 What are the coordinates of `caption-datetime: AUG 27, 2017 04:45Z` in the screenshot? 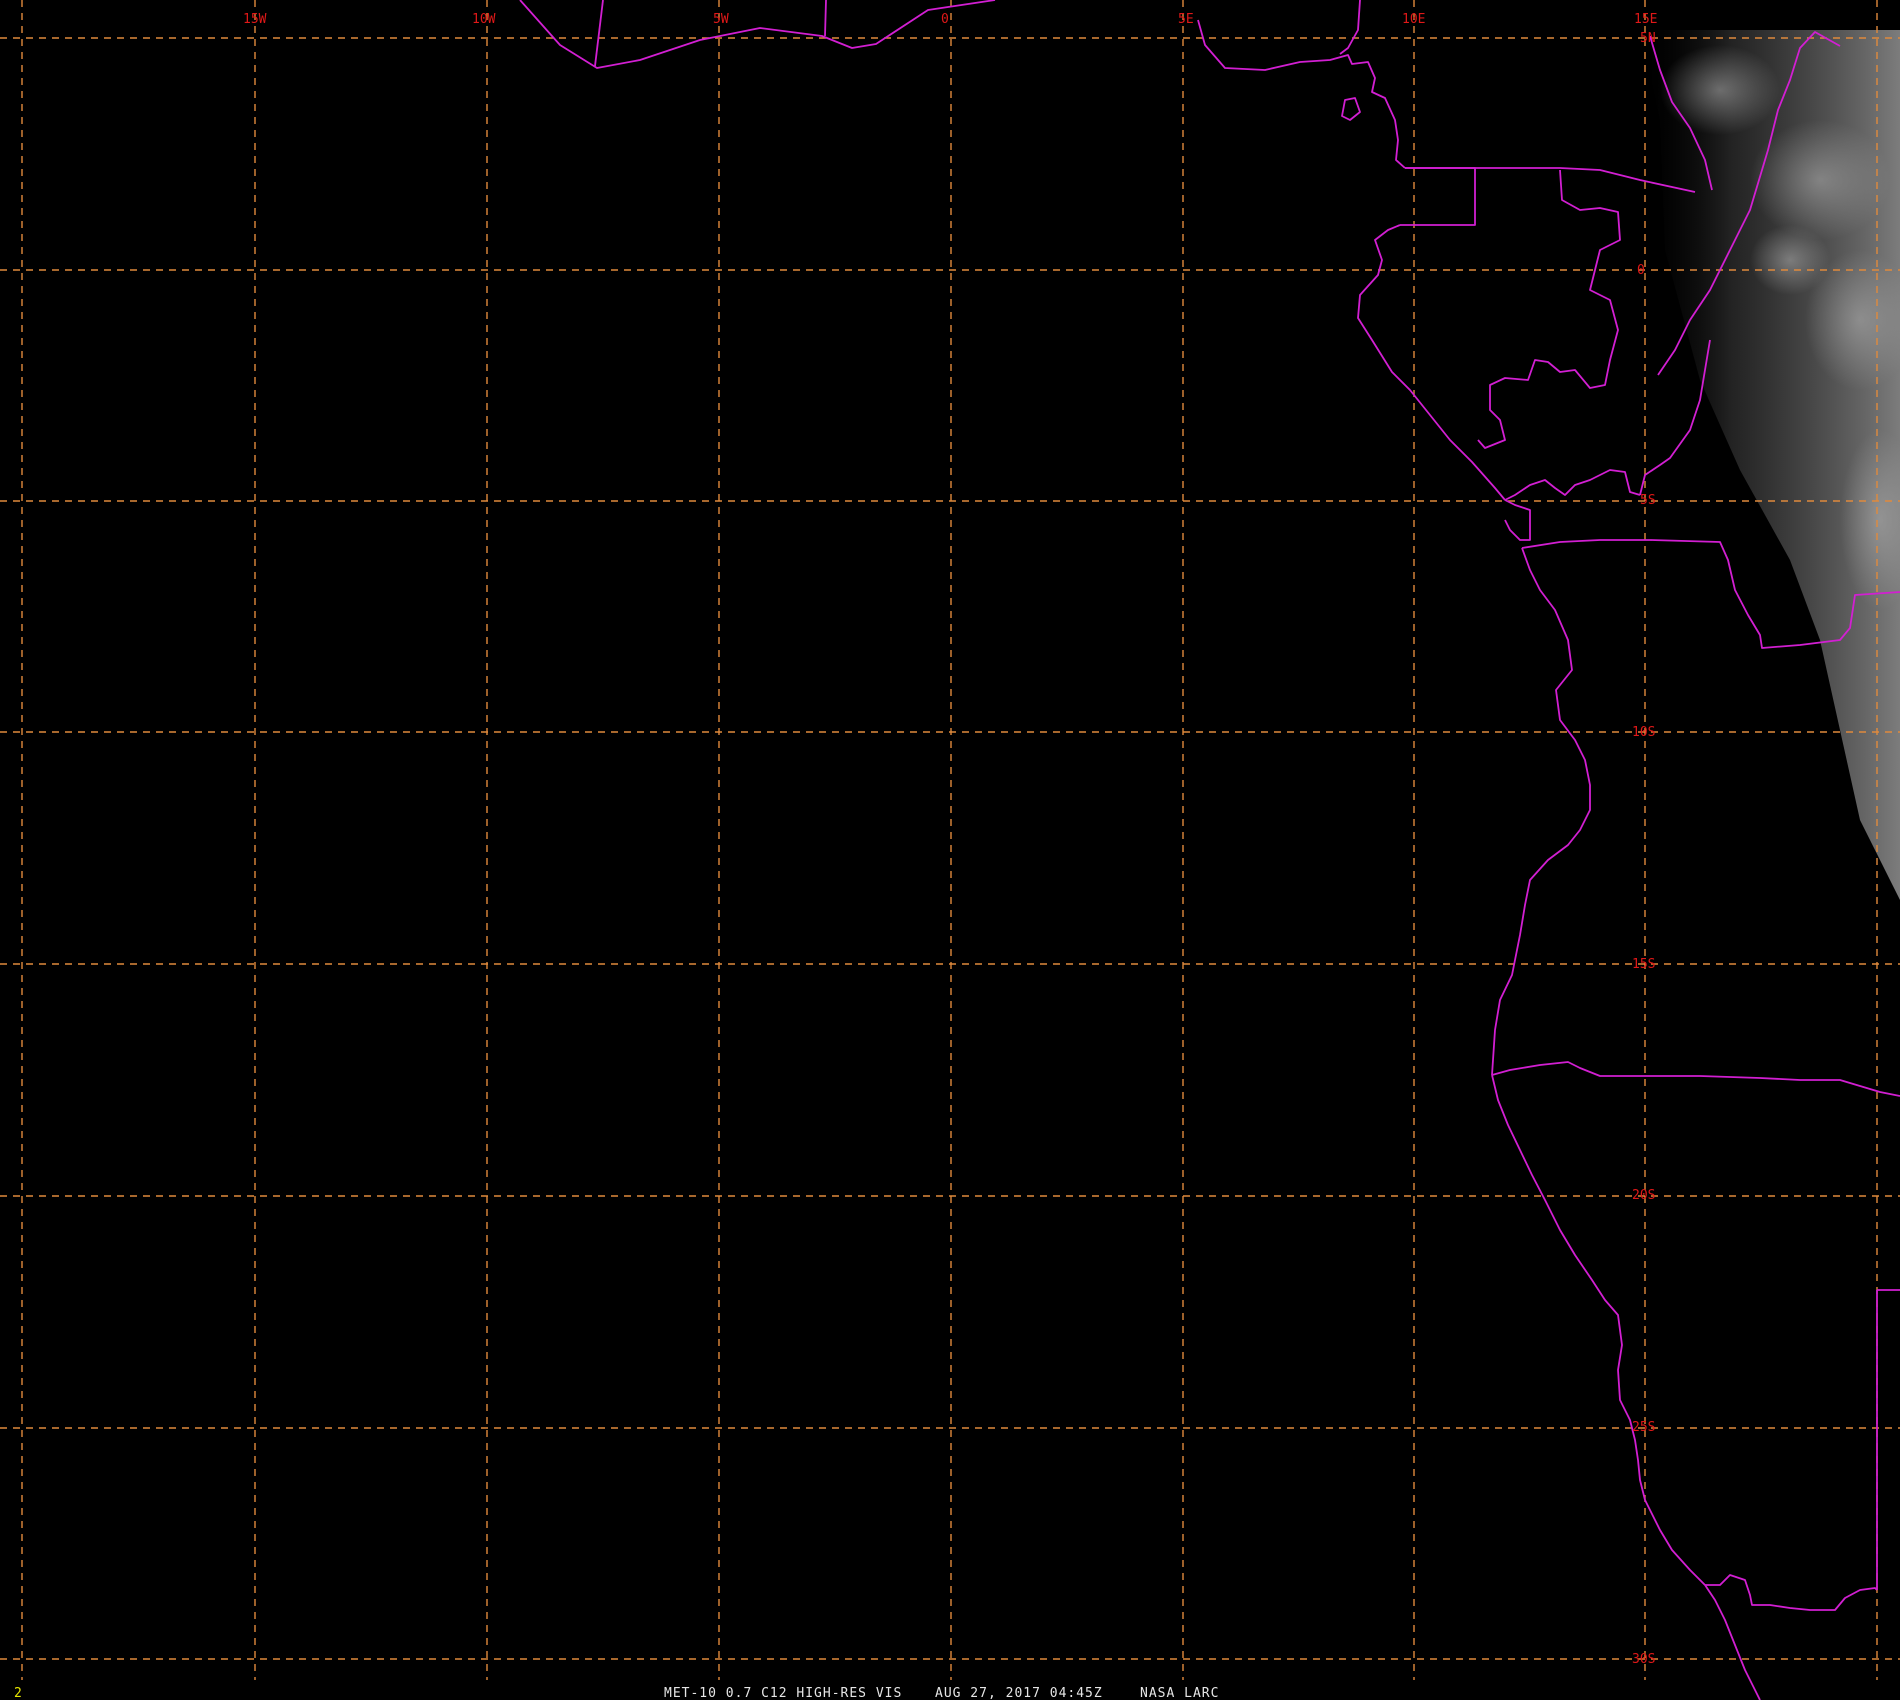 It's located at (1019, 1693).